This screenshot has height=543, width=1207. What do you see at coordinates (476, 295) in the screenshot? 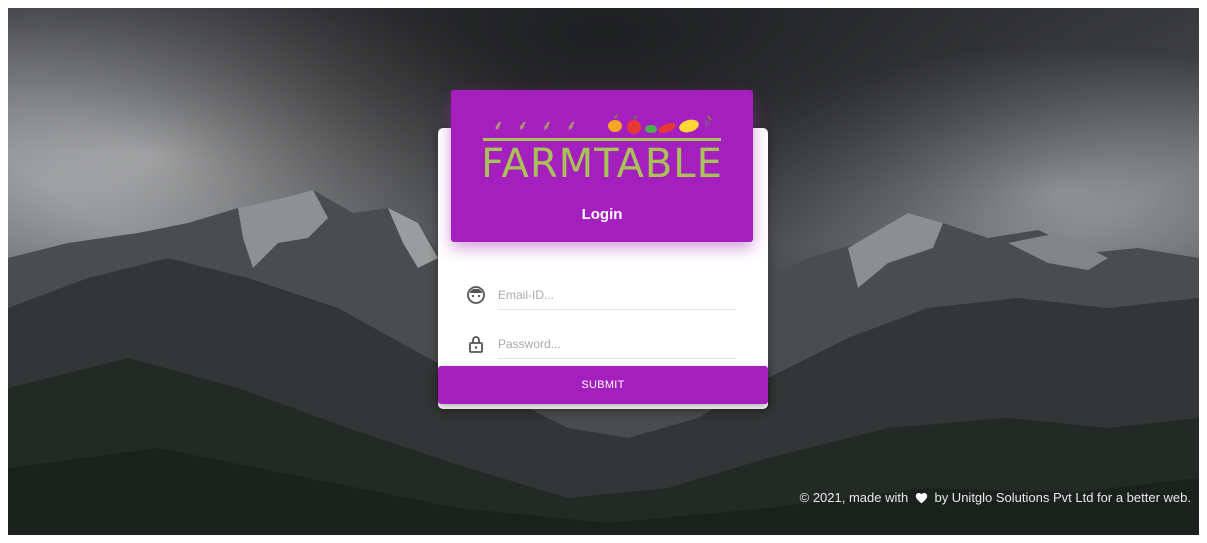
I see `face-icon` at bounding box center [476, 295].